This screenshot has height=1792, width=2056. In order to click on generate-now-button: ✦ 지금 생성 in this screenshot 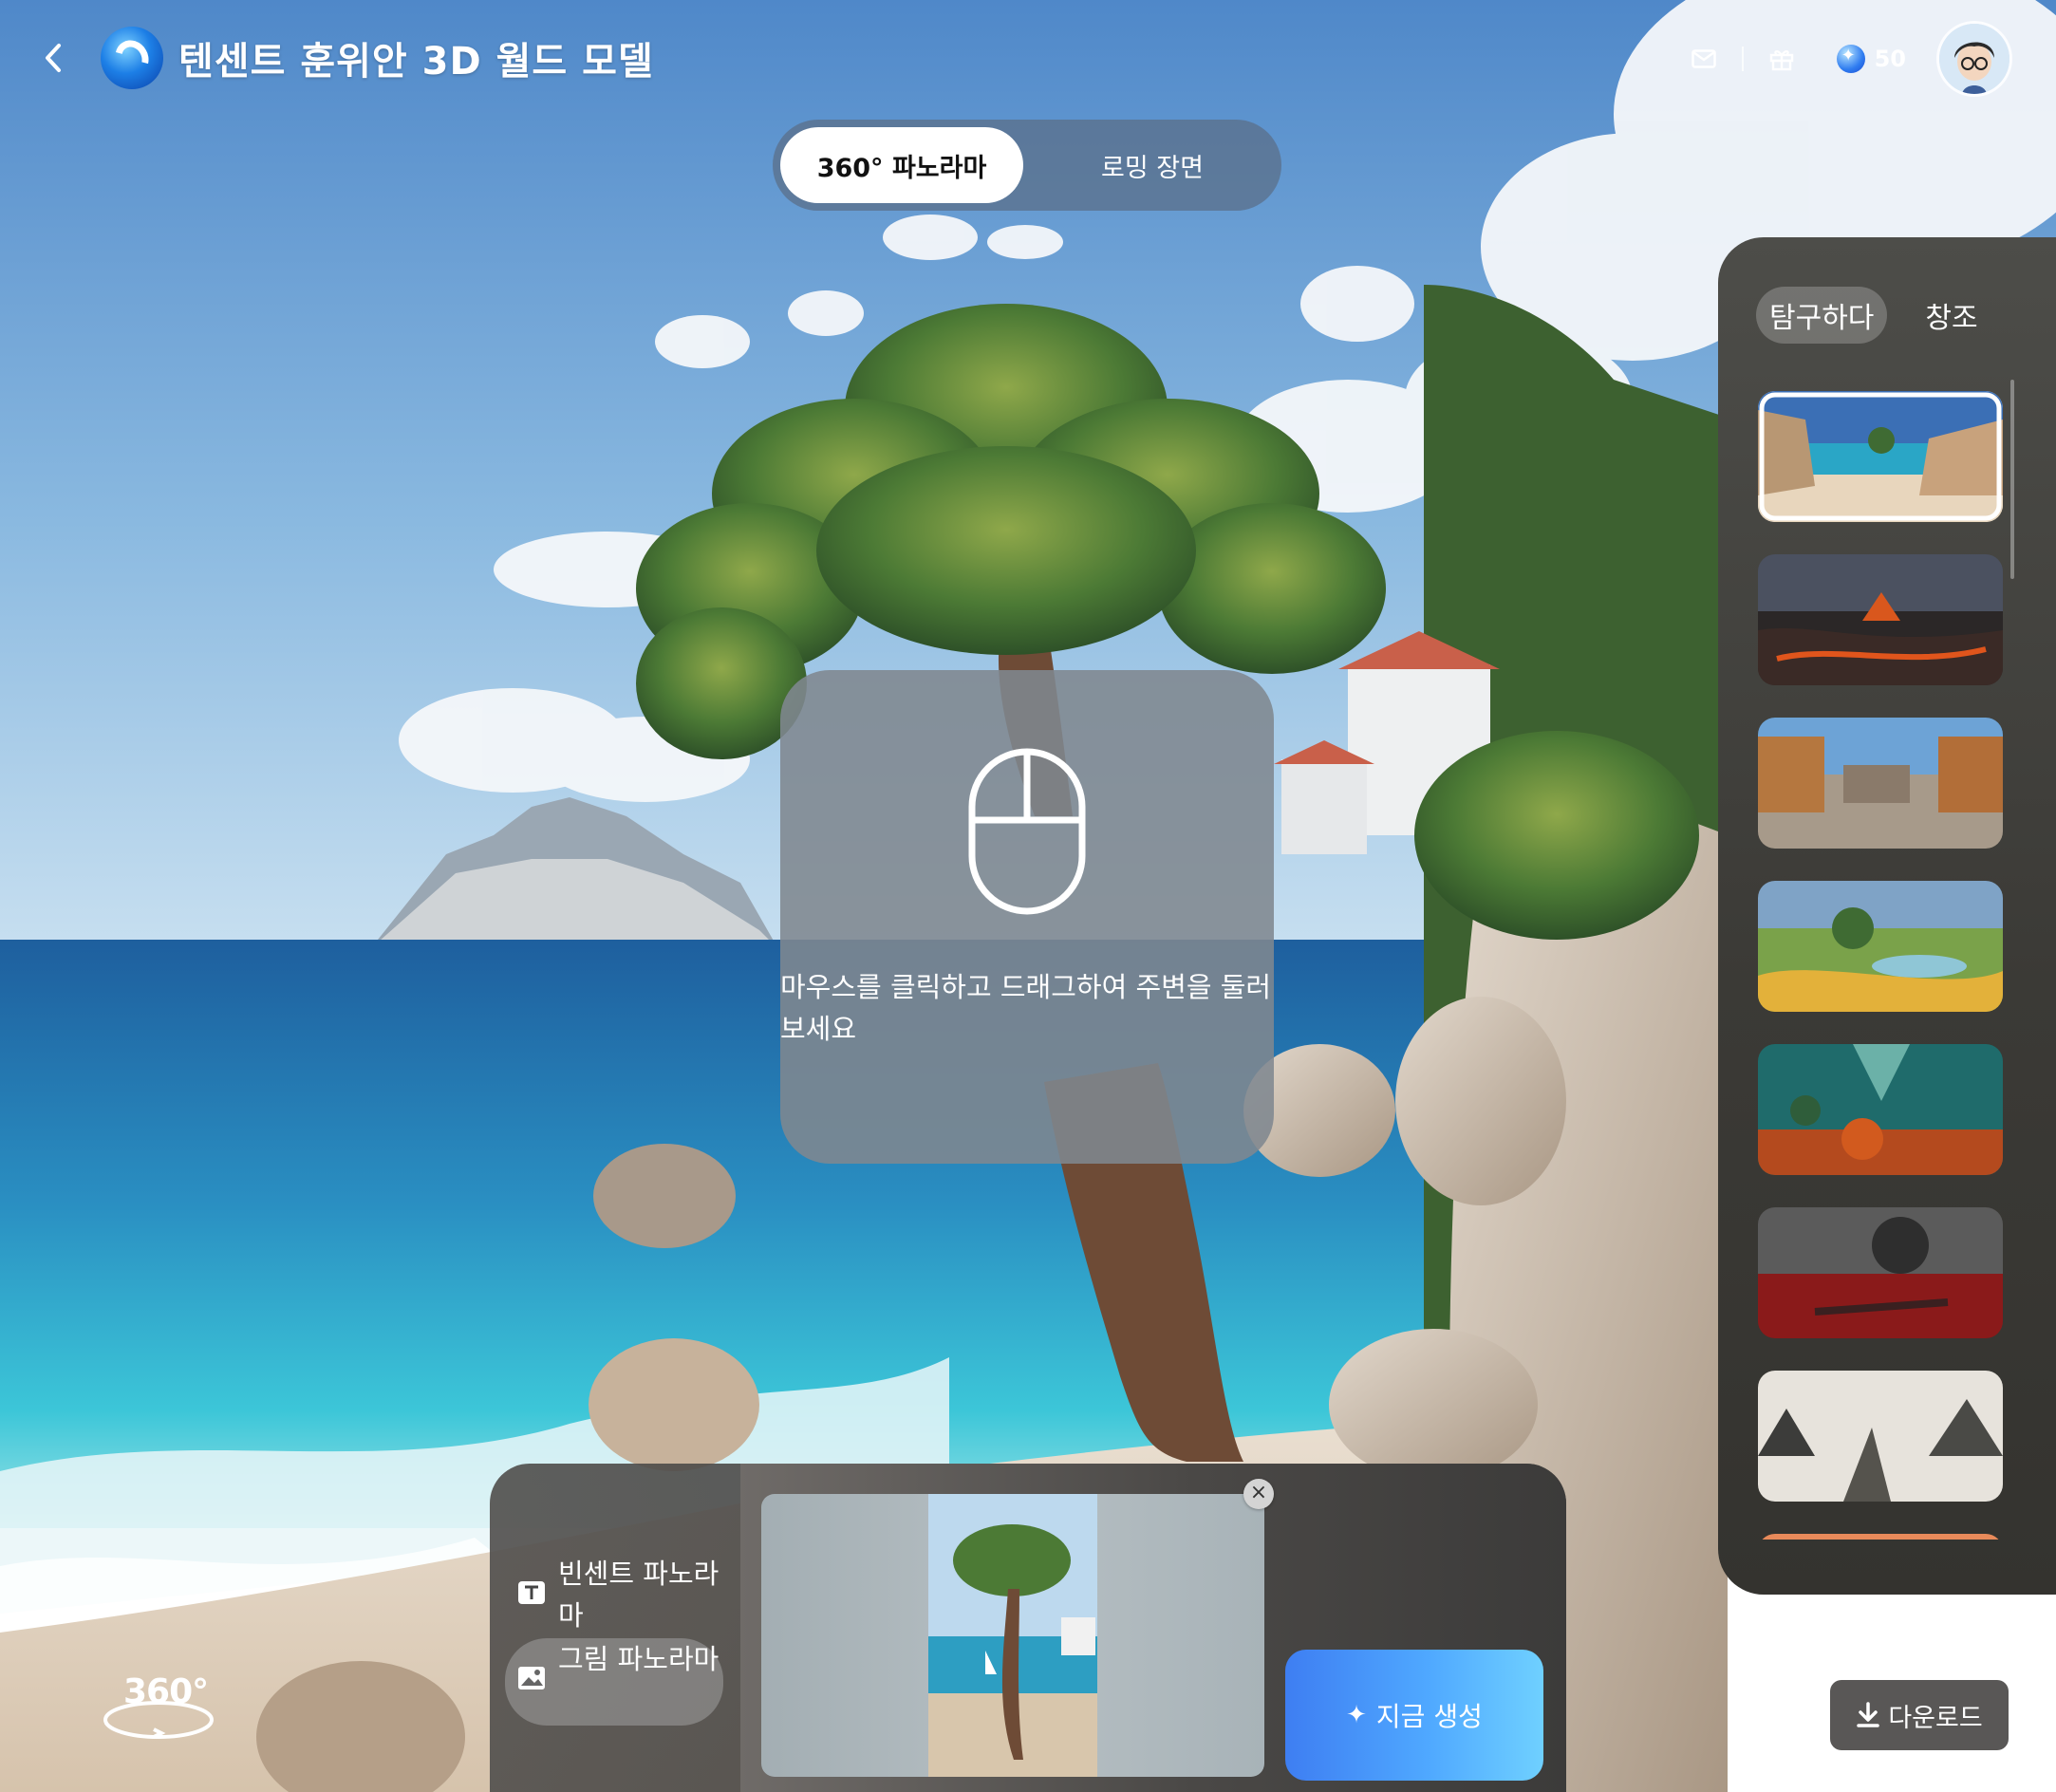, I will do `click(1414, 1715)`.